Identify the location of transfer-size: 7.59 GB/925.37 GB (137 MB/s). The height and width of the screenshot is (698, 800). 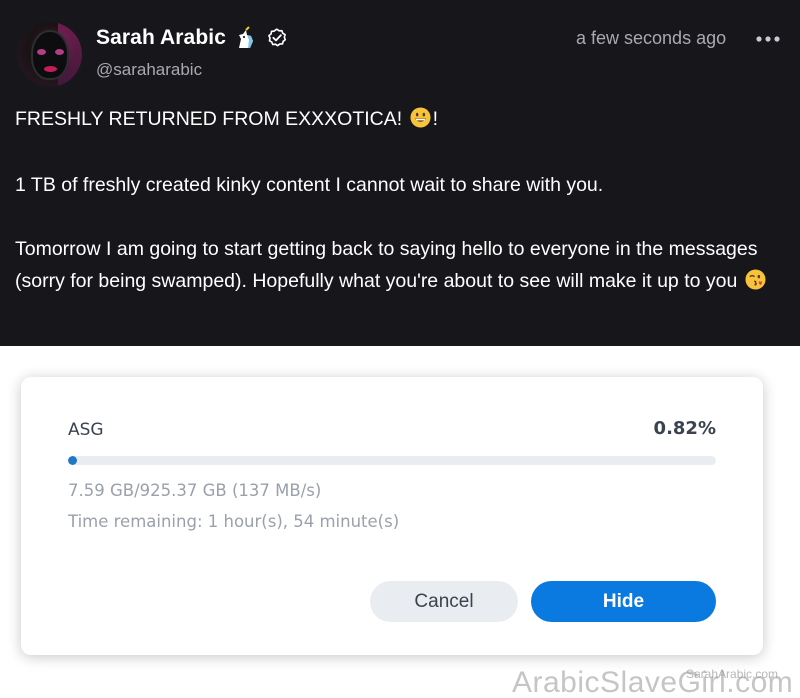
(195, 490).